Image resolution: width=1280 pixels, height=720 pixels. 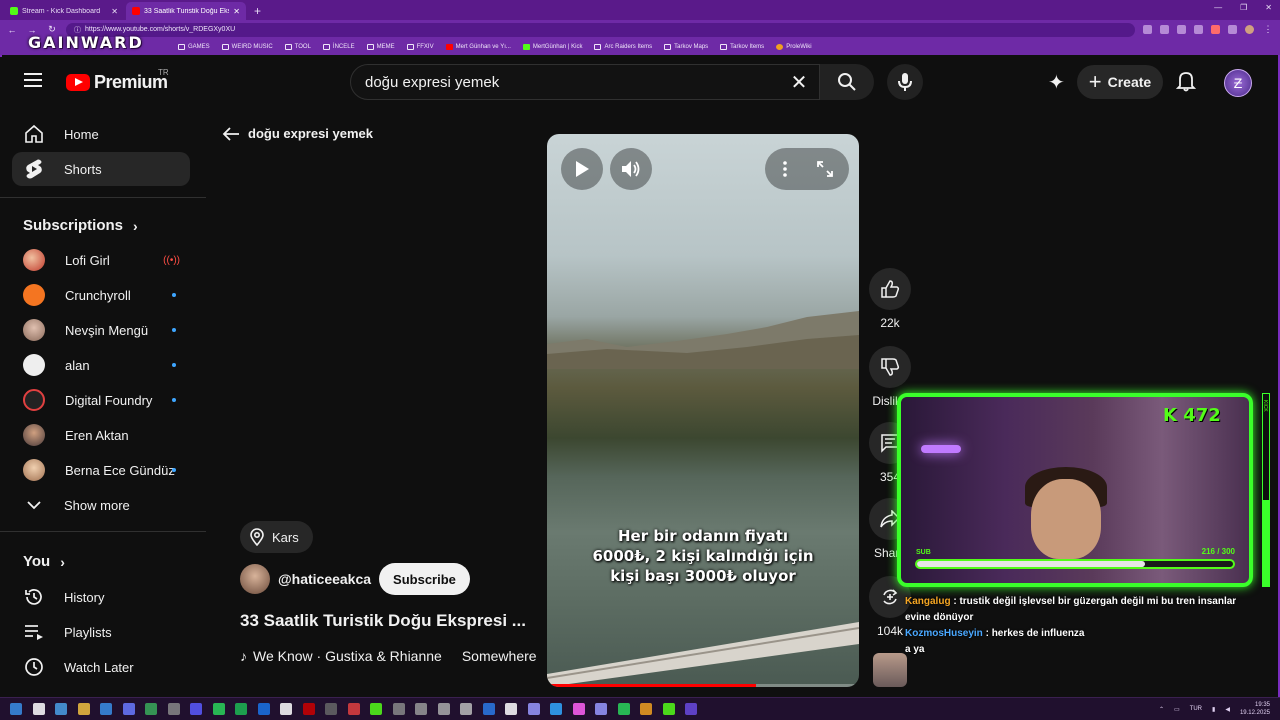 I want to click on bookmark-item: Tarkov Items, so click(x=742, y=47).